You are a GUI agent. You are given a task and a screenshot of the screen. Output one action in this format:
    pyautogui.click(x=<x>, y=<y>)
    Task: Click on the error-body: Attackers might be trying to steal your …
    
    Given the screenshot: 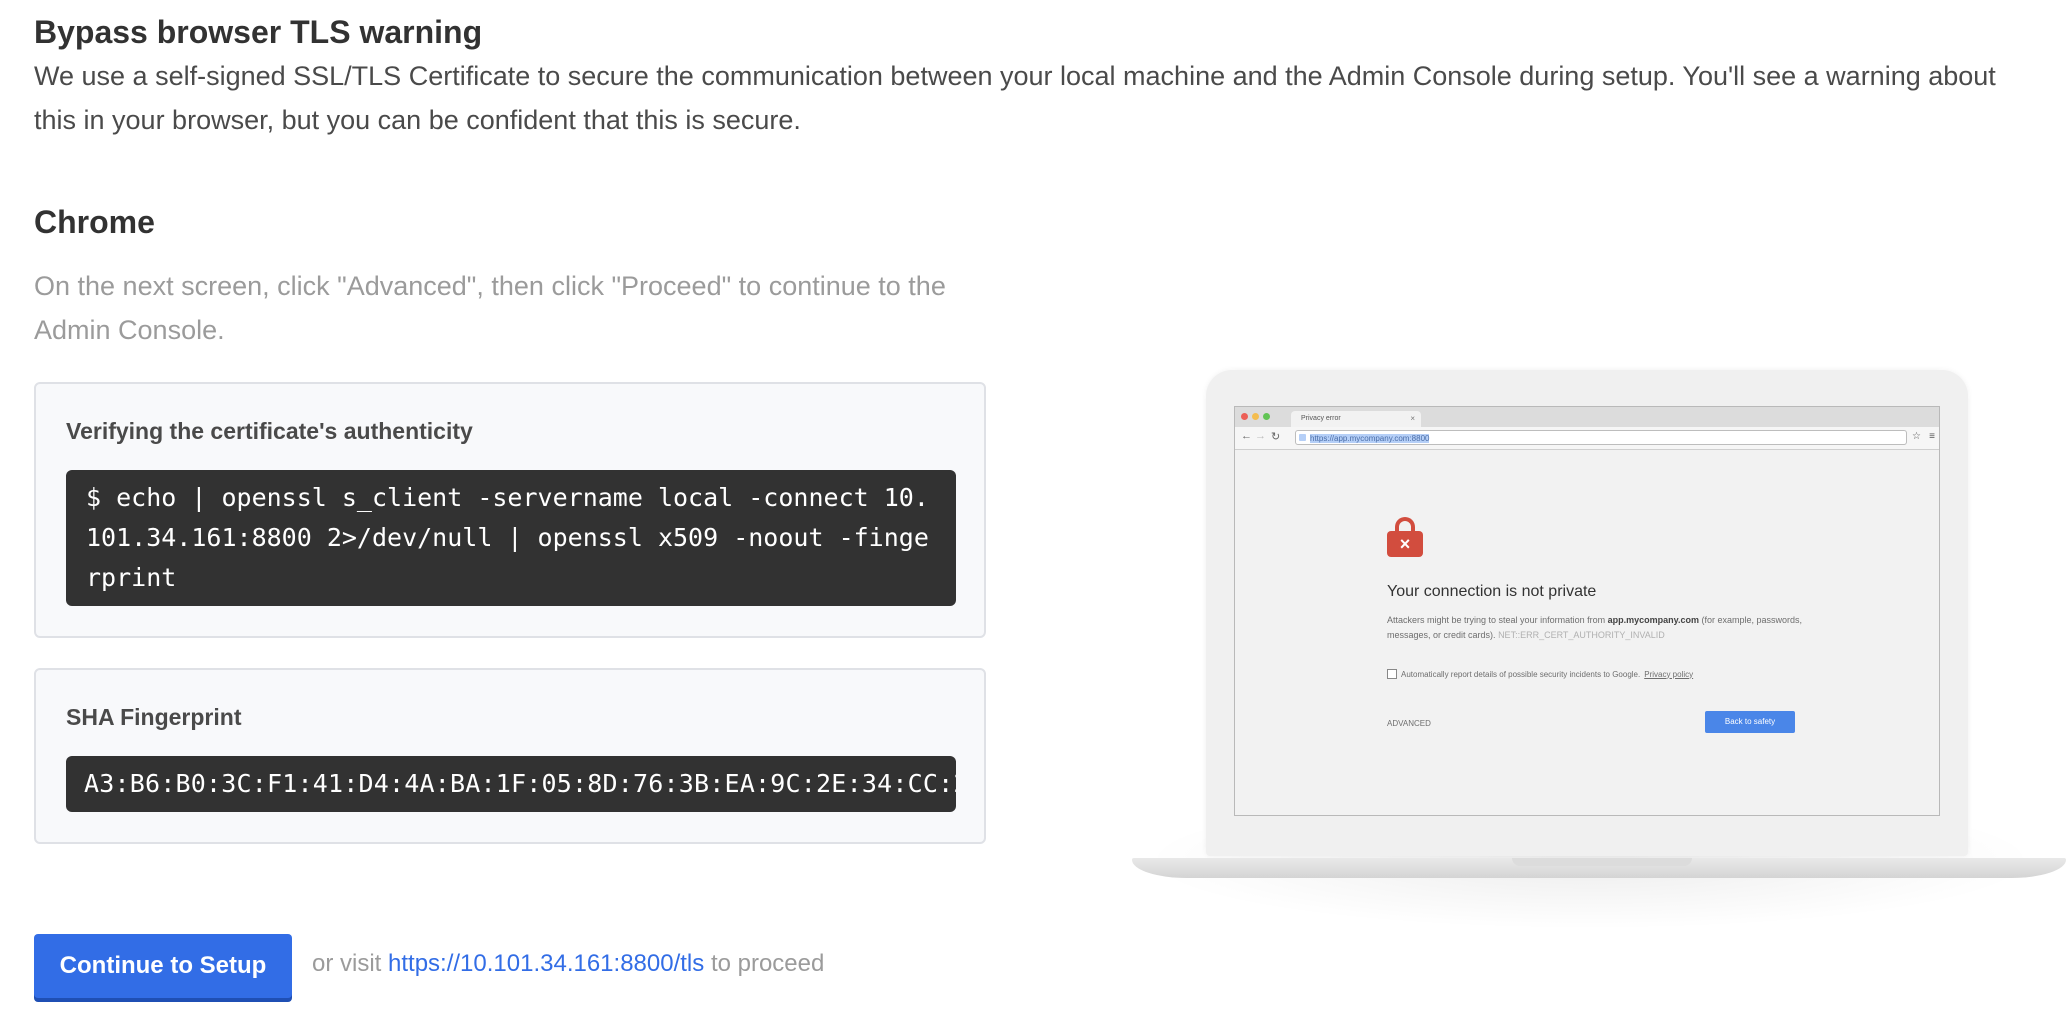 What is the action you would take?
    pyautogui.click(x=1595, y=627)
    